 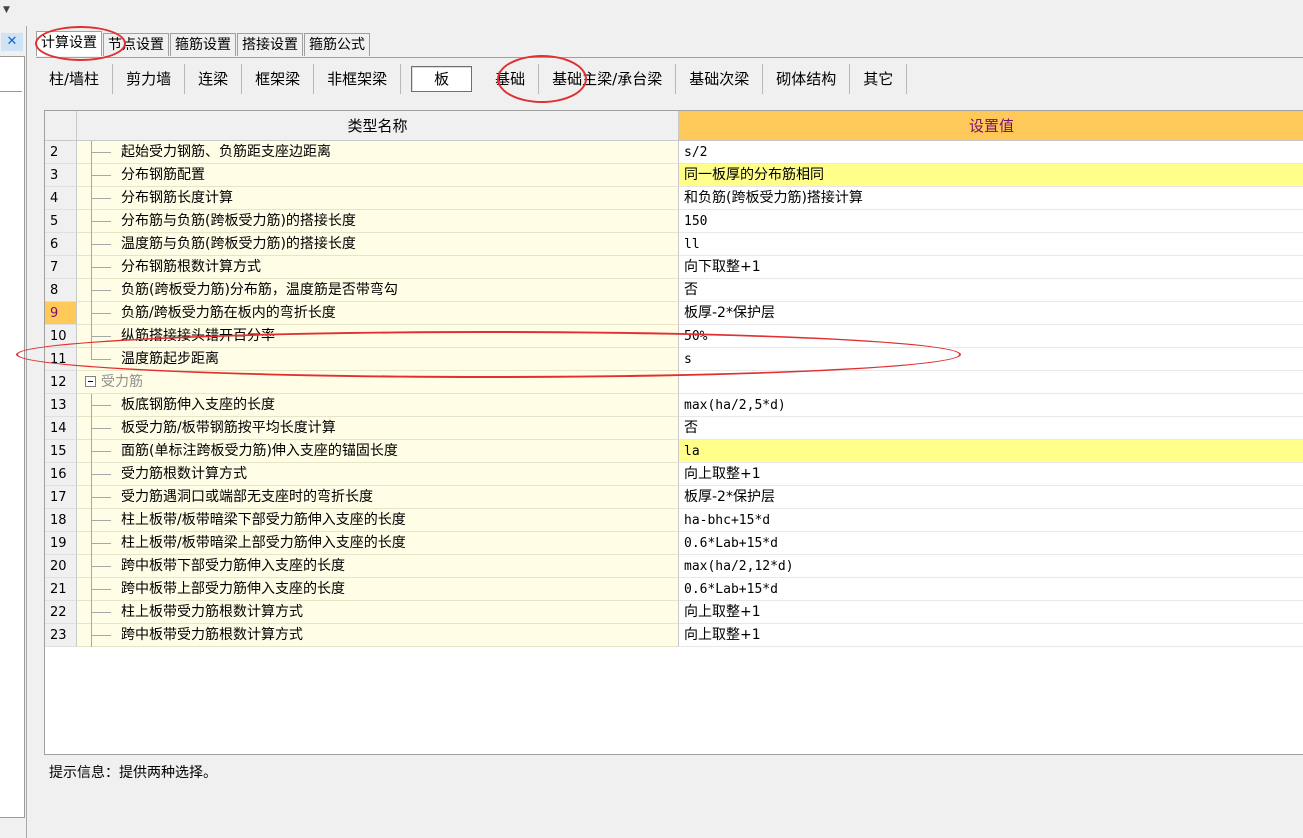 I want to click on row-number: 13, so click(x=61, y=405).